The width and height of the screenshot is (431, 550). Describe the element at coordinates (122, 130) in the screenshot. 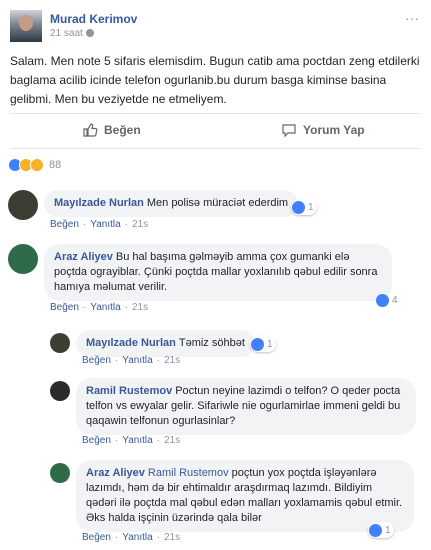

I see `like-button-label: Beğen` at that location.